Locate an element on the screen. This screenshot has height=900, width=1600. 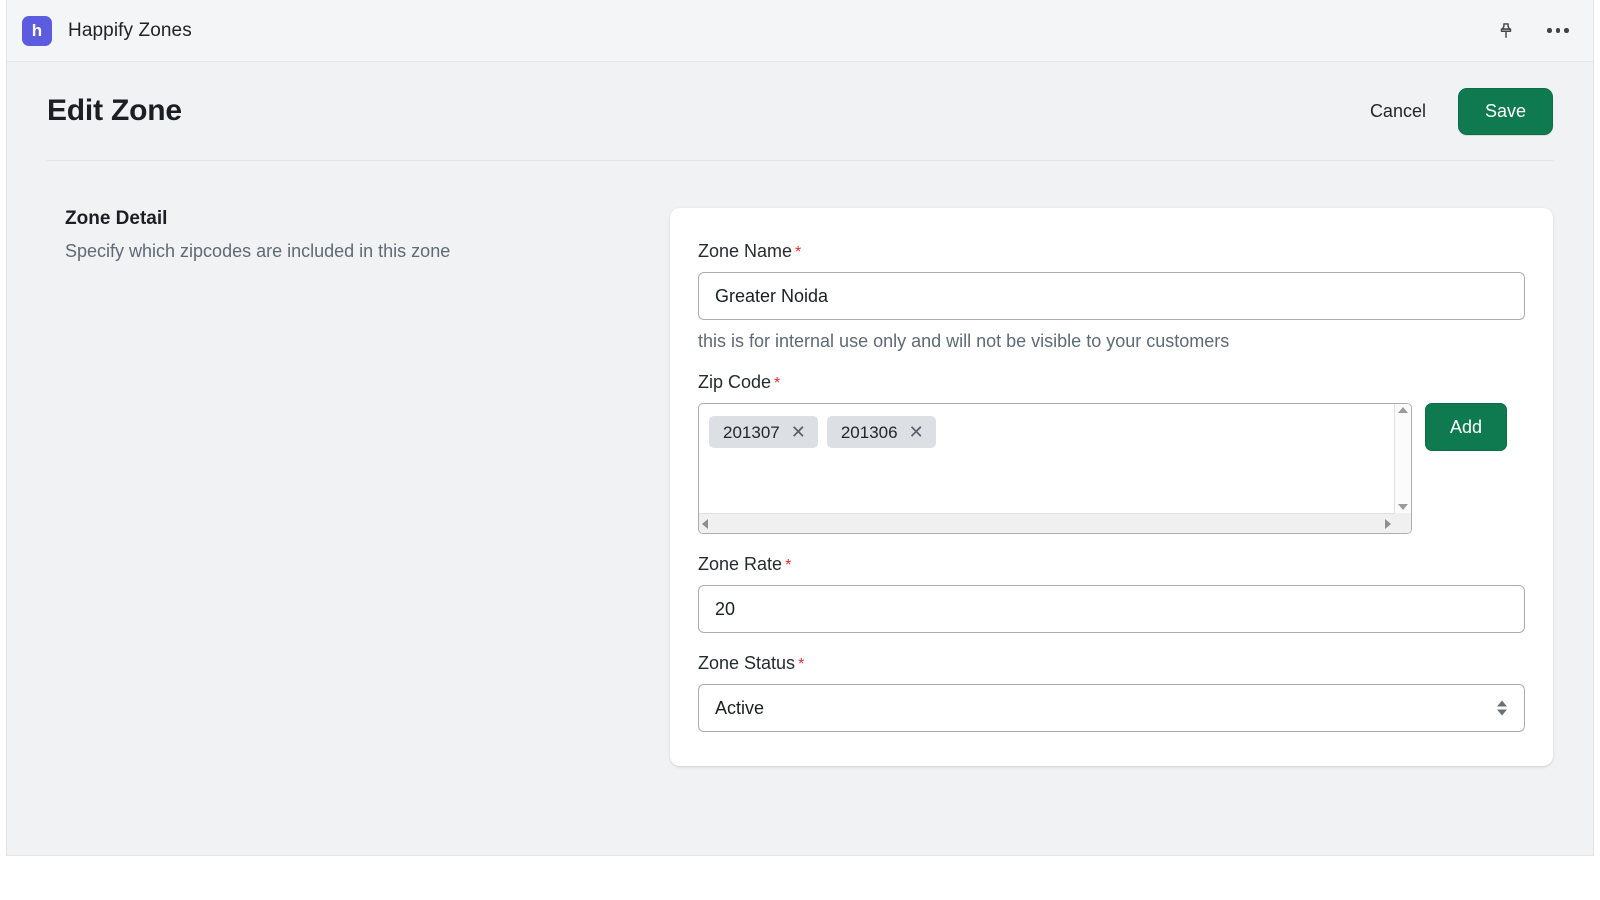
zip-code-row: 201307 ✕ 201306 ✕ Add is located at coordinates (1111, 468).